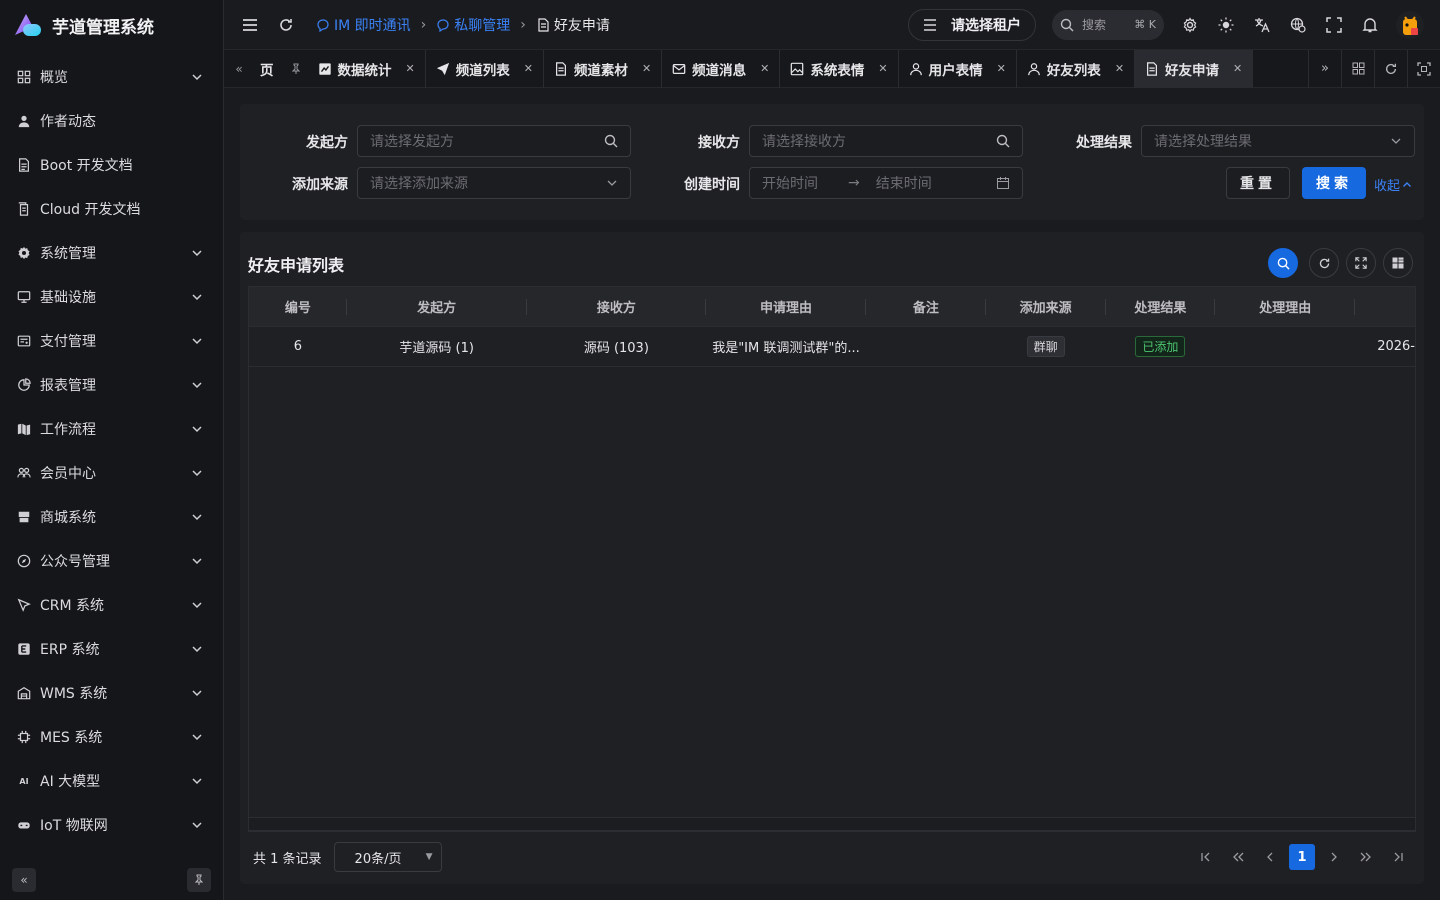 This screenshot has width=1440, height=900. Describe the element at coordinates (958, 68) in the screenshot. I see `tab-item: 用户表情 ✕` at that location.